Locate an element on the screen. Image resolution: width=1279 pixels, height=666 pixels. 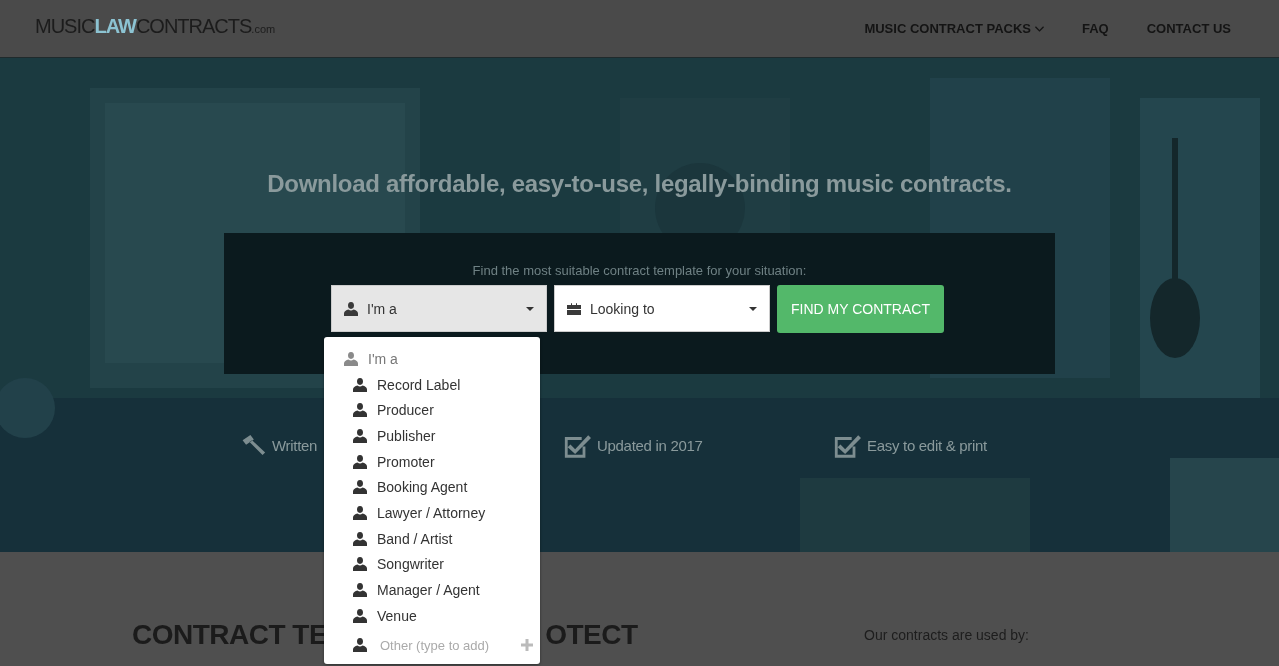
dropdown-option: Record Label is located at coordinates (432, 384).